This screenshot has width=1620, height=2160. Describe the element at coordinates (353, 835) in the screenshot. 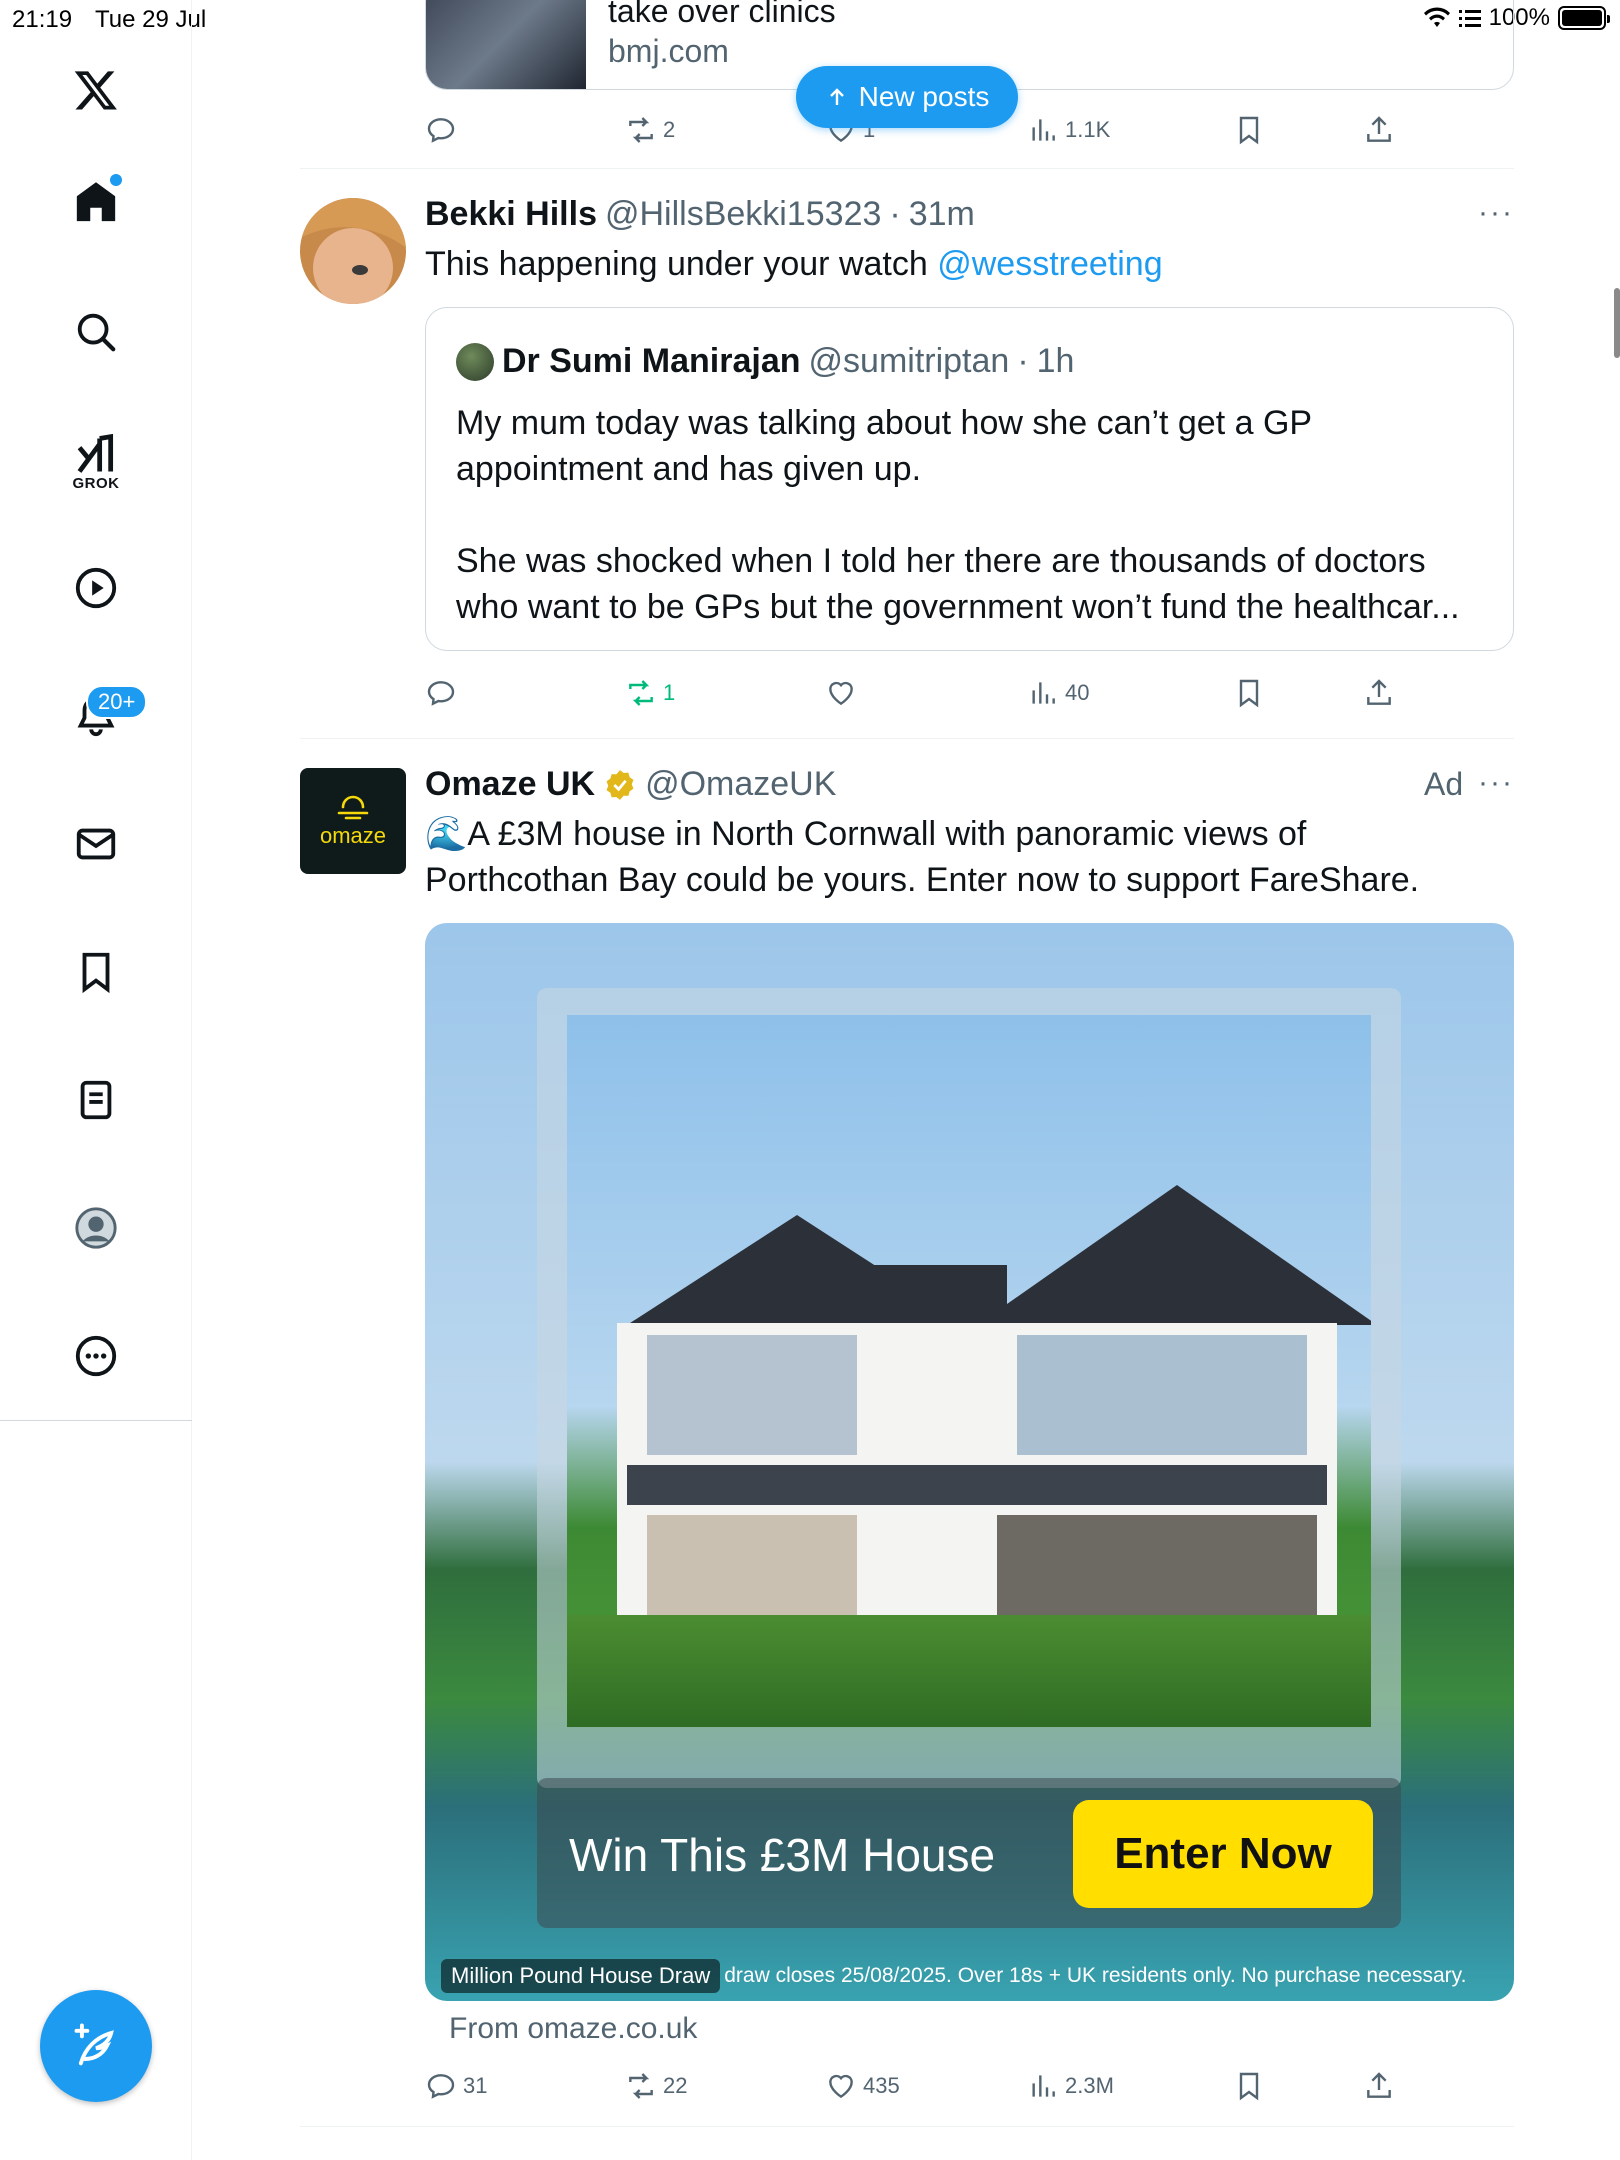

I see `avatar-logo-text: omaze` at that location.